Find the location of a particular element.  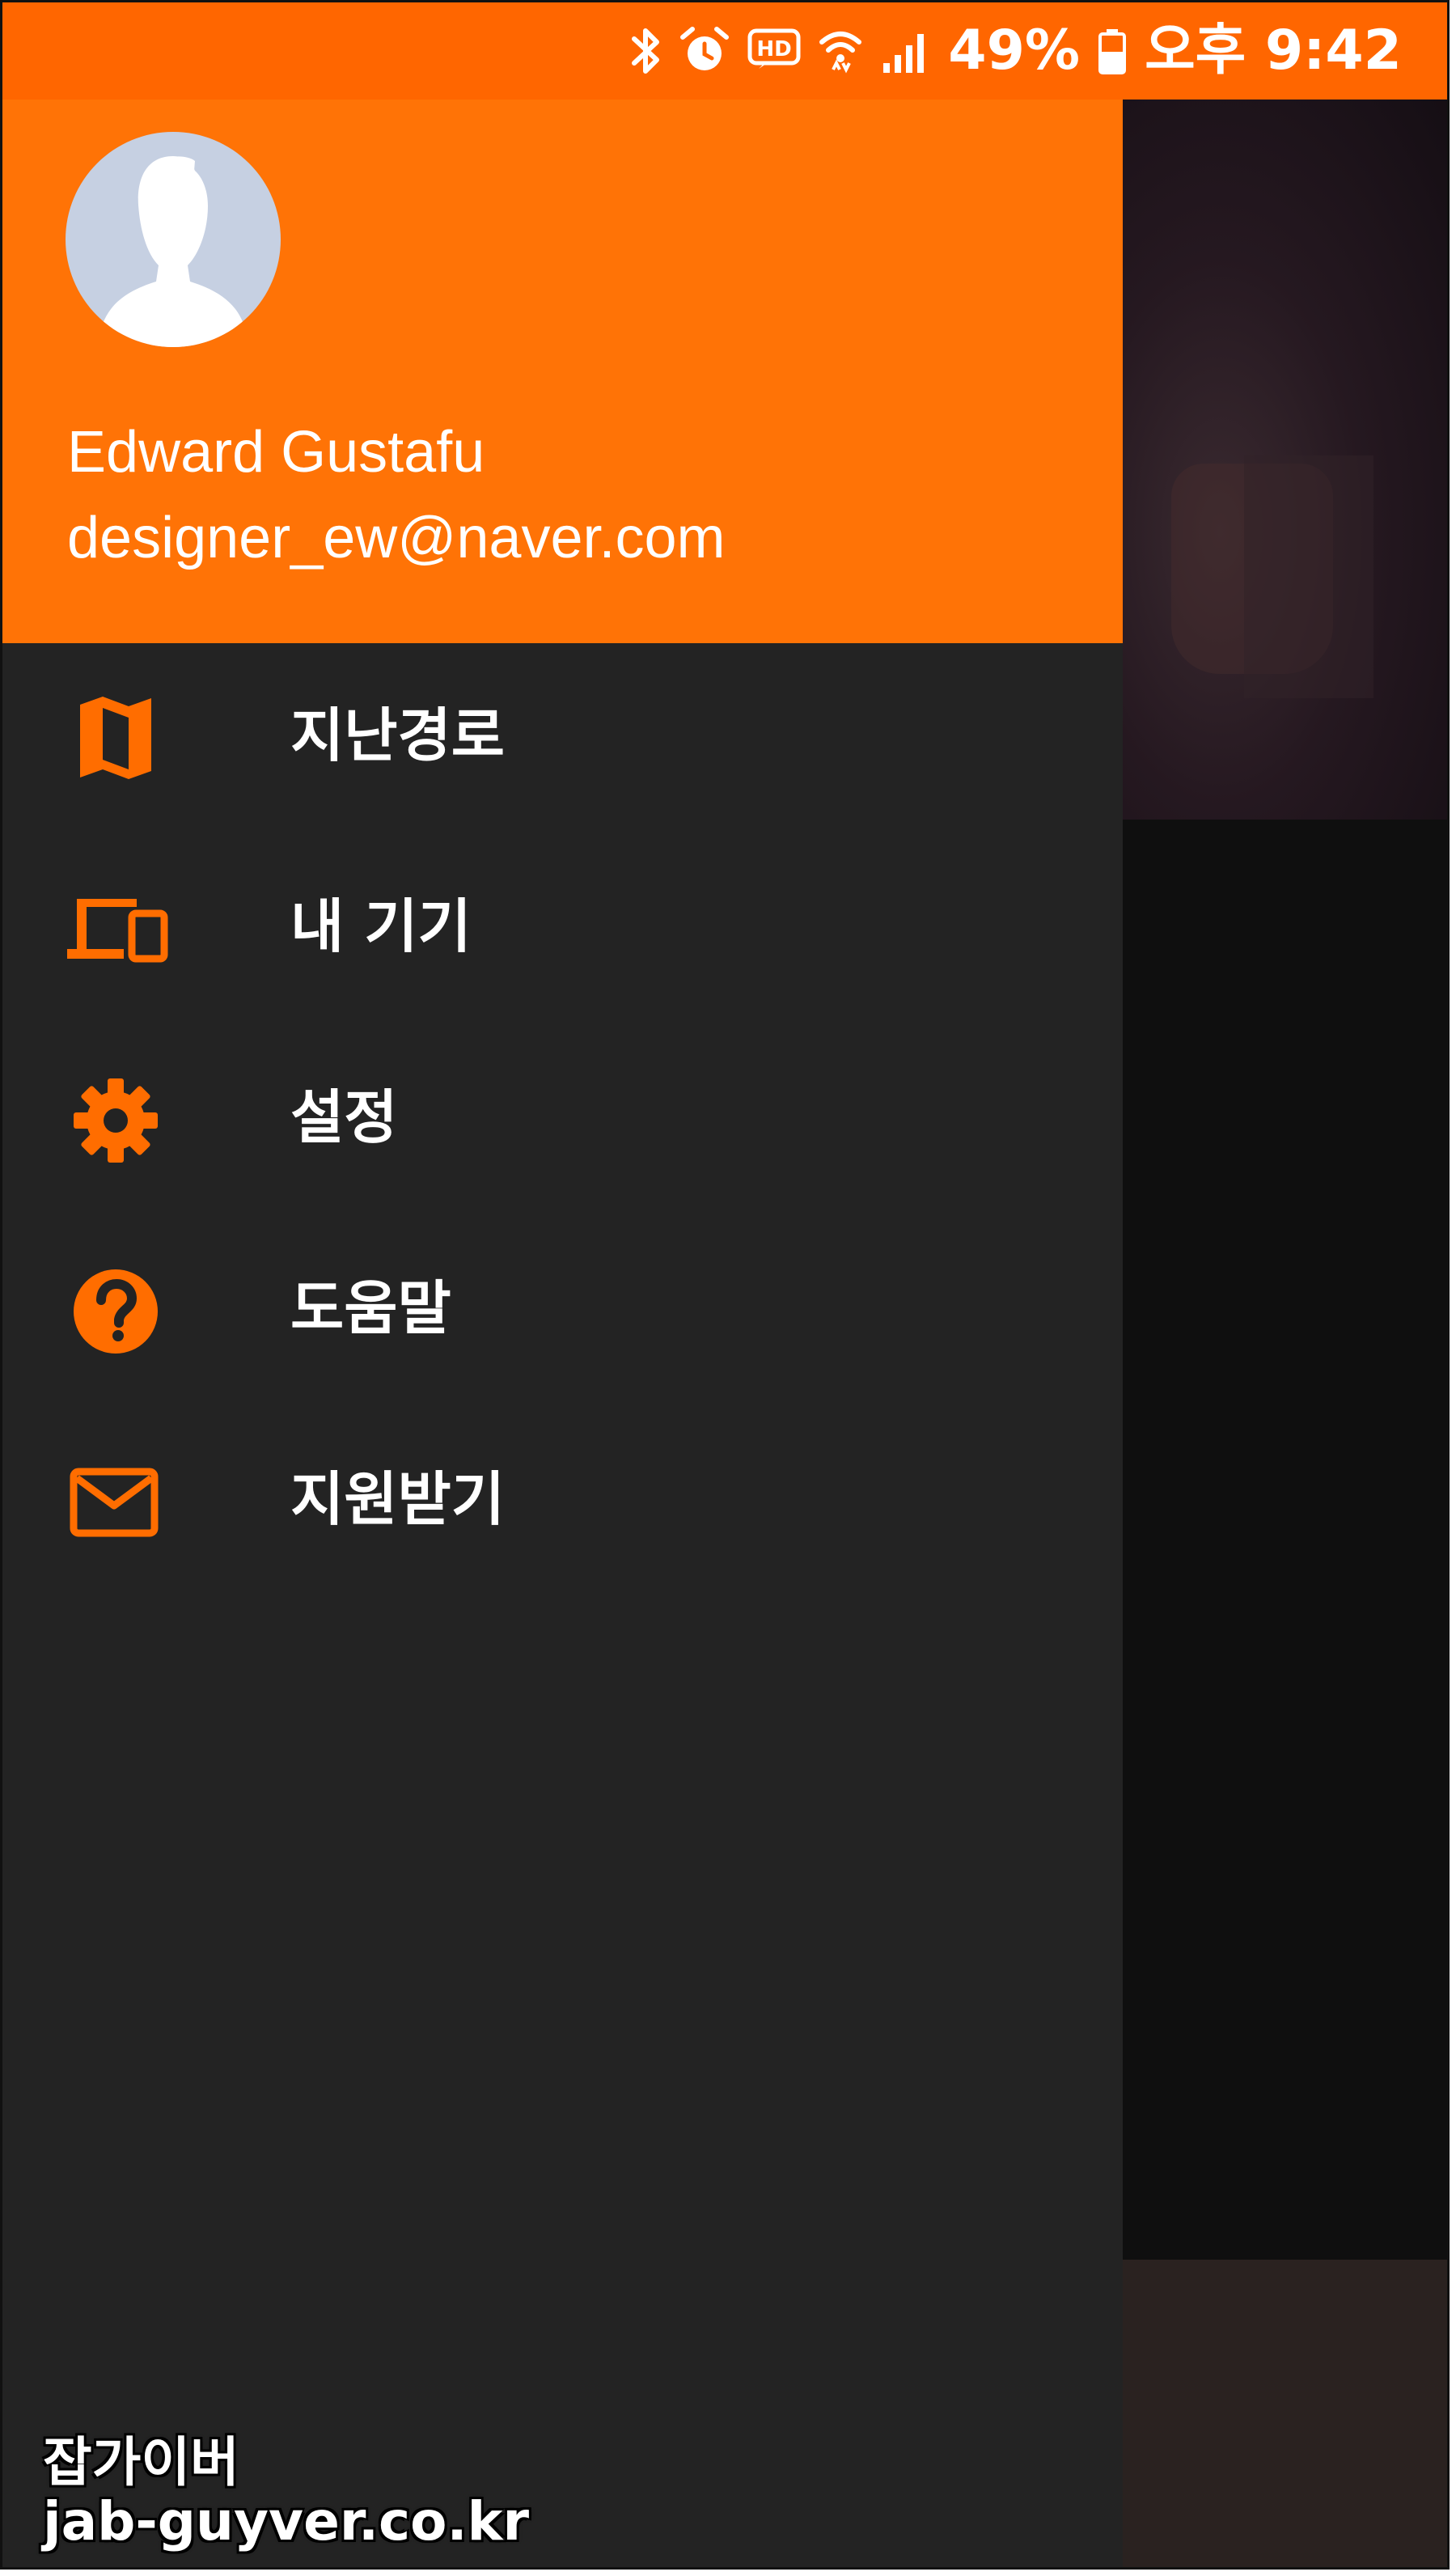

menu-item-label: 지원받기 is located at coordinates (398, 1499).